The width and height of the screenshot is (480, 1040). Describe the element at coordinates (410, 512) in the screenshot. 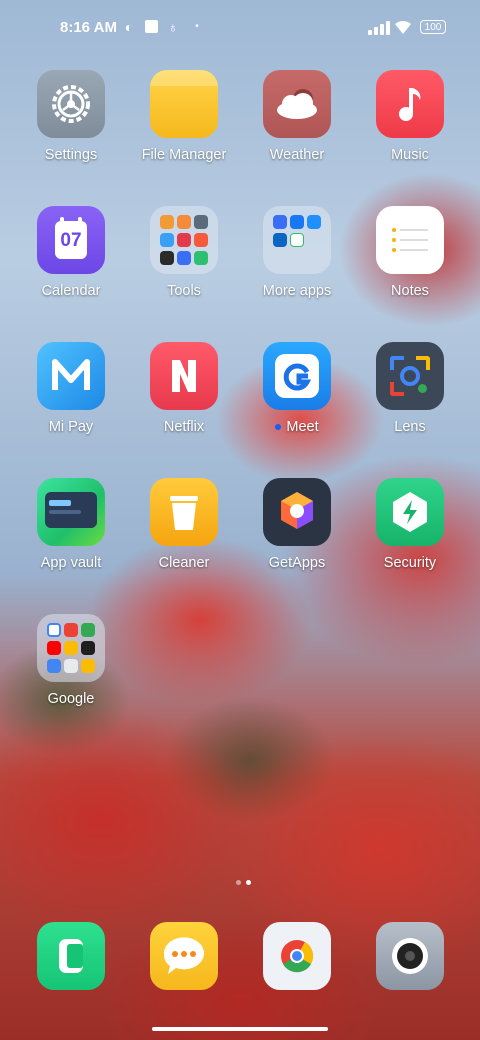

I see `security-shield-icon` at that location.